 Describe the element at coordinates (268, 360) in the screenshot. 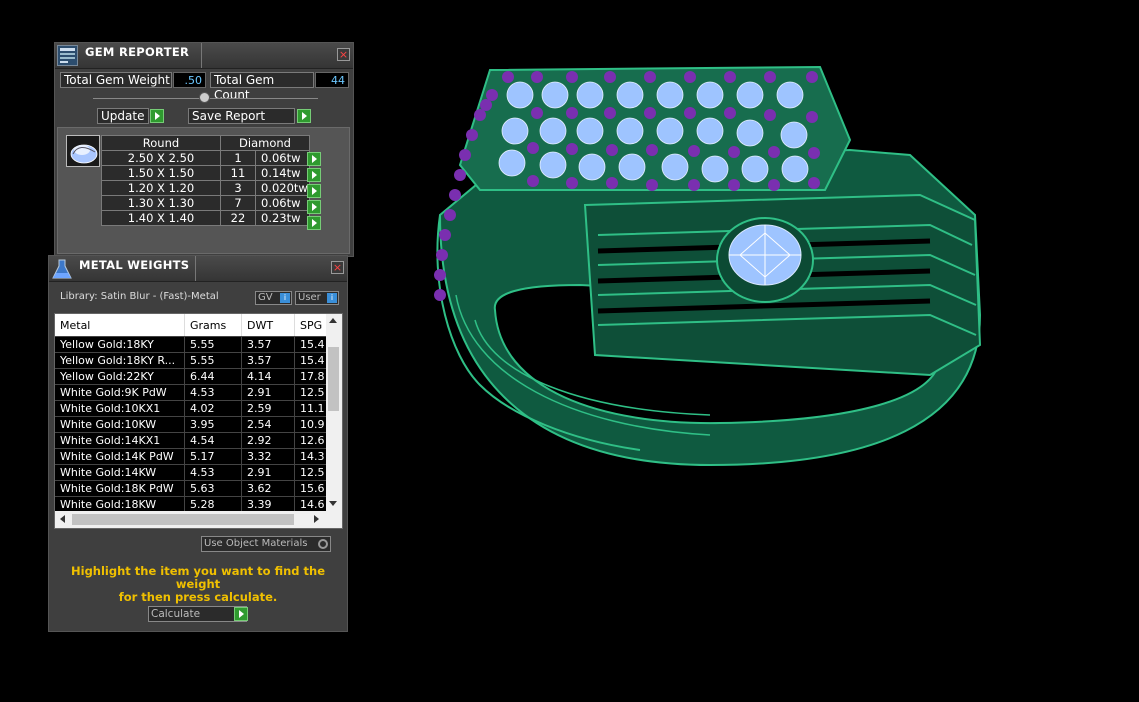

I see `metal-dwt: 3.57` at that location.